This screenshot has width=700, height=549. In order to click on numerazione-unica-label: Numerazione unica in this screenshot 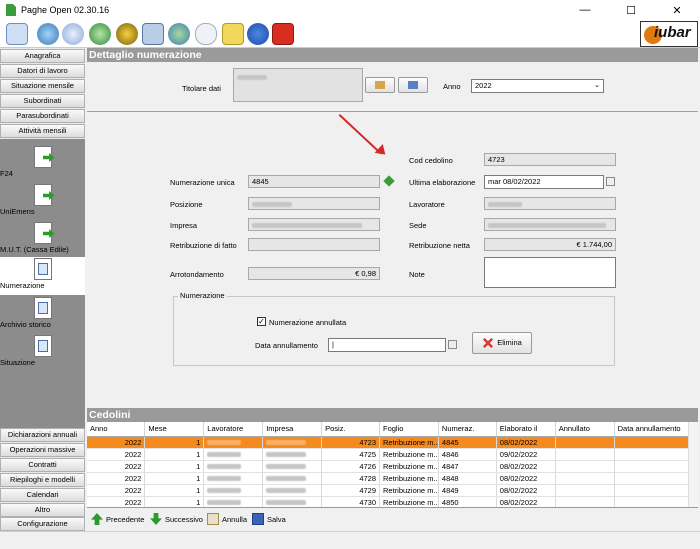, I will do `click(202, 182)`.